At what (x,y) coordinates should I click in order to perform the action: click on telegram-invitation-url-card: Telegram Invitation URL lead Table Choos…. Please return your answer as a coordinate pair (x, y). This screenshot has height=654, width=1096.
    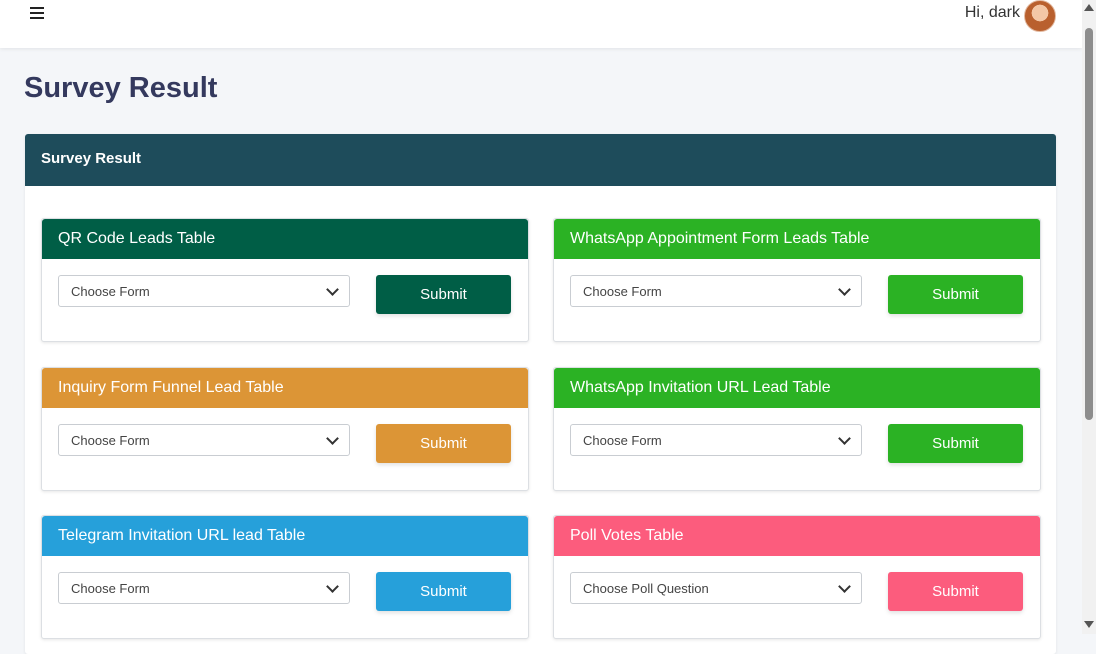
    Looking at the image, I should click on (285, 577).